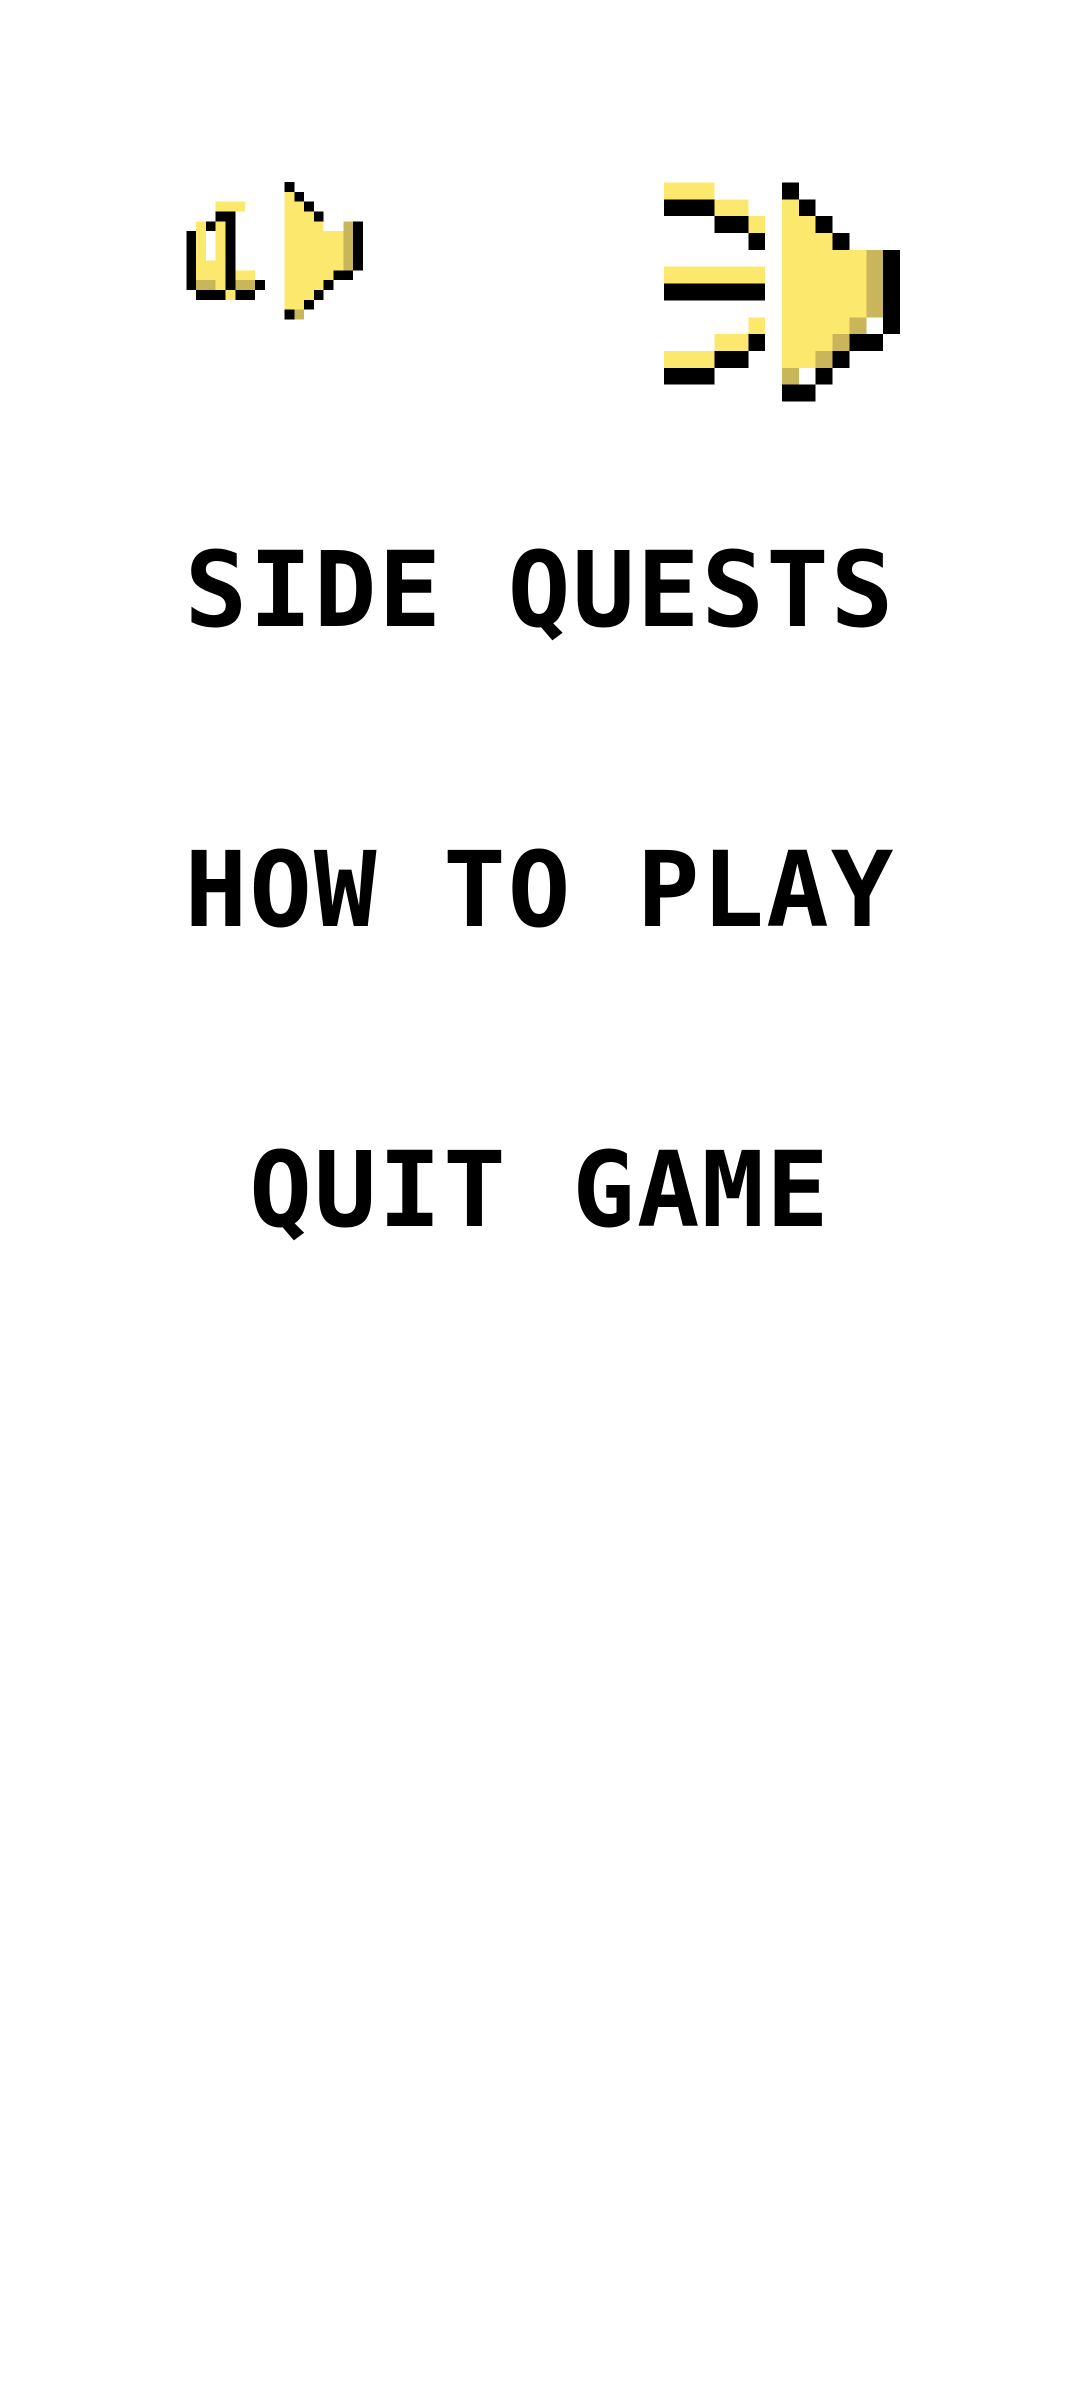 The image size is (1080, 2400). I want to click on side-quests-button: SIDE QUESTS, so click(540, 590).